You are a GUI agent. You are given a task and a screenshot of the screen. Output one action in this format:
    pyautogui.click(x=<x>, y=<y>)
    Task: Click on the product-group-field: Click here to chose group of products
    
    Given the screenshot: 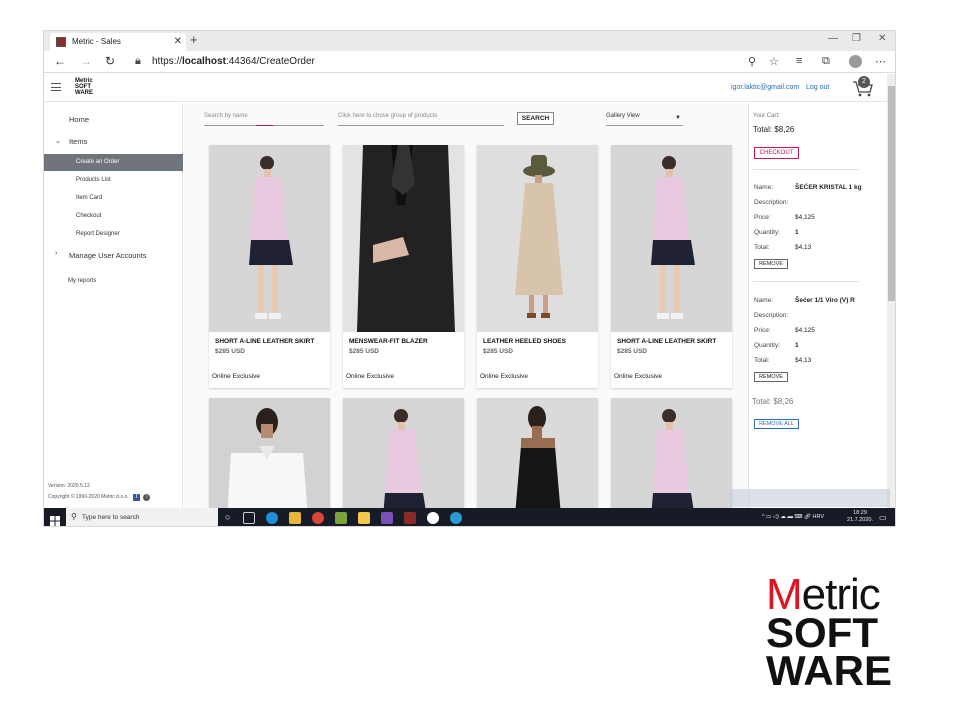 What is the action you would take?
    pyautogui.click(x=421, y=119)
    